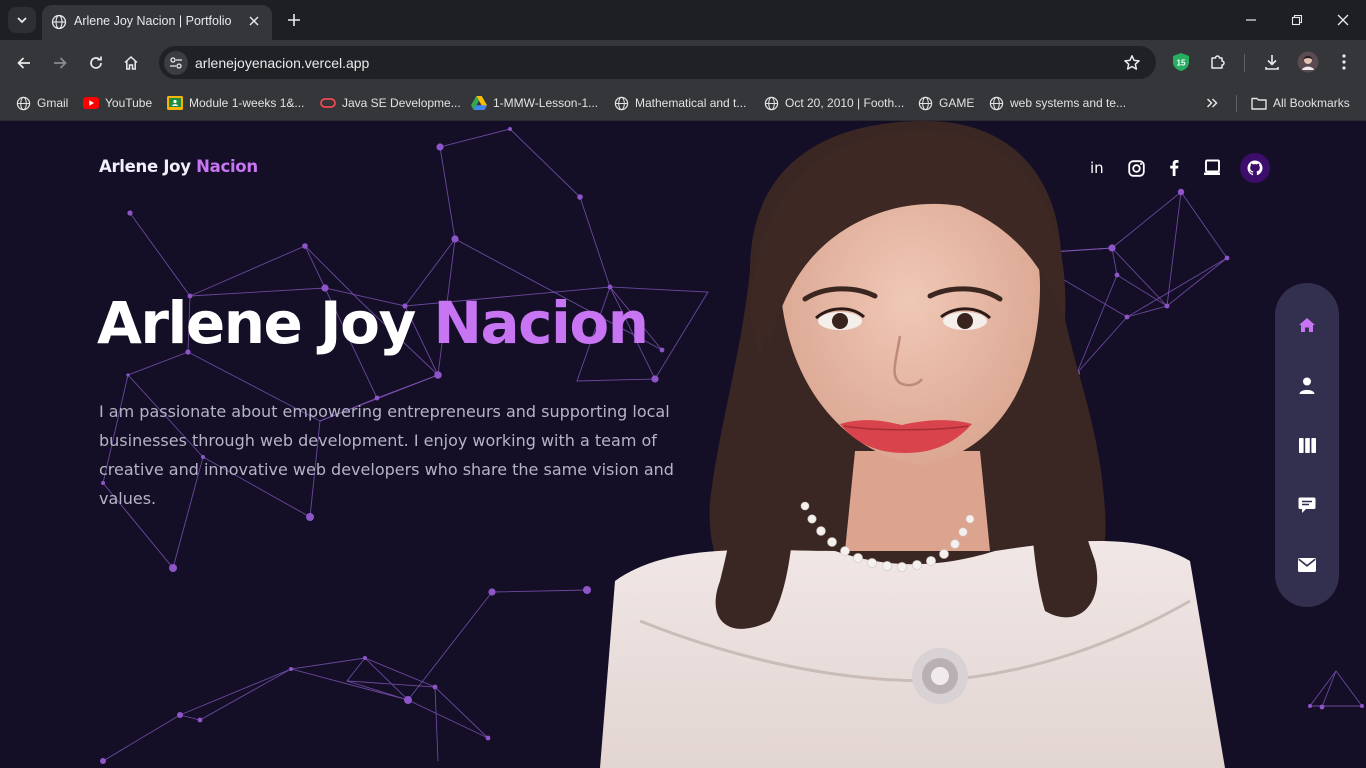 The image size is (1366, 768). I want to click on laptop-icon, so click(1212, 168).